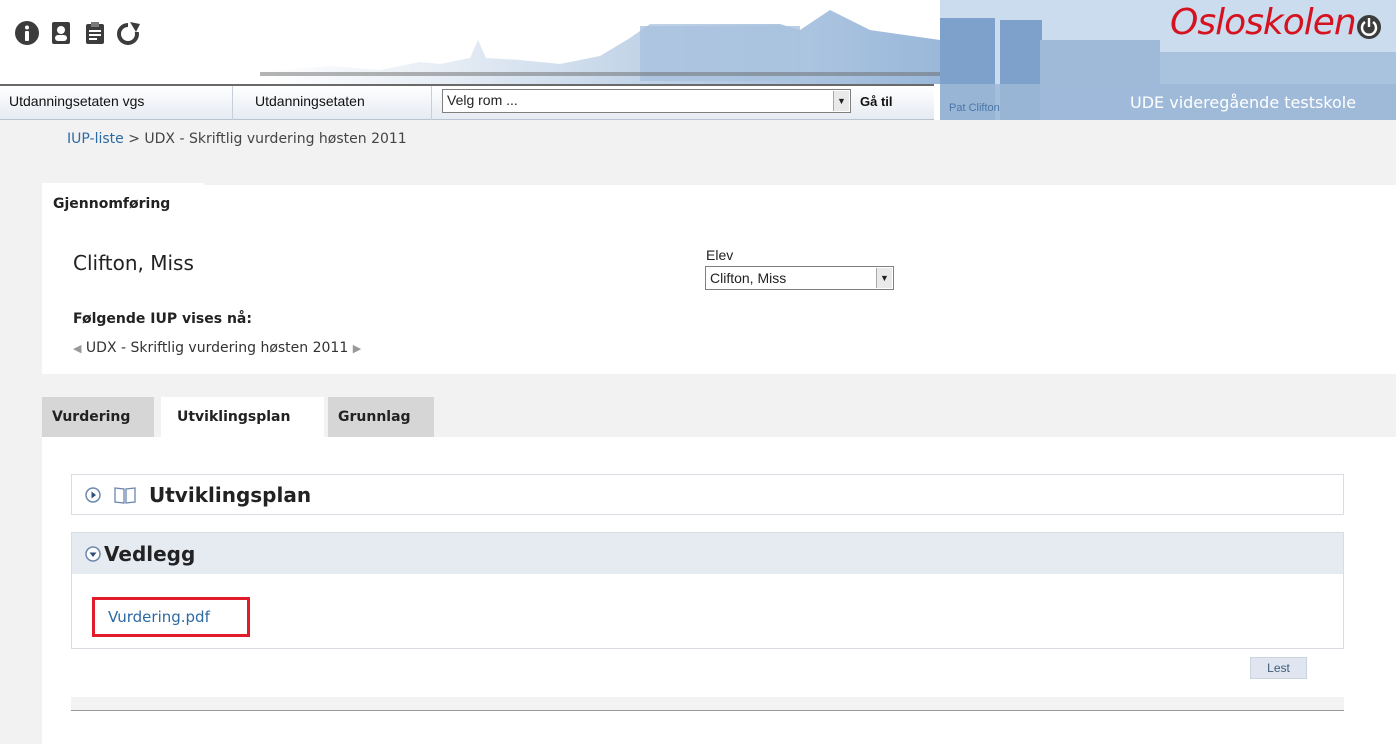 The height and width of the screenshot is (744, 1396). What do you see at coordinates (707, 553) in the screenshot?
I see `section-vedlegg-header: Vedlegg` at bounding box center [707, 553].